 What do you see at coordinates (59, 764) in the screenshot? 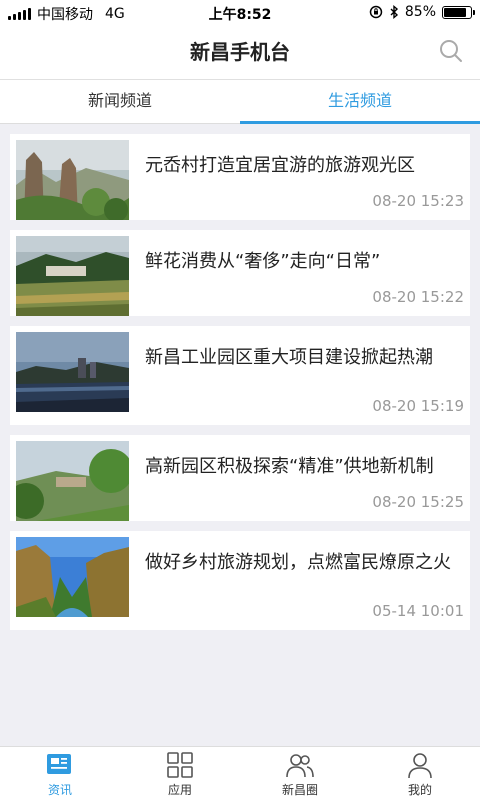
I see `news-icon` at bounding box center [59, 764].